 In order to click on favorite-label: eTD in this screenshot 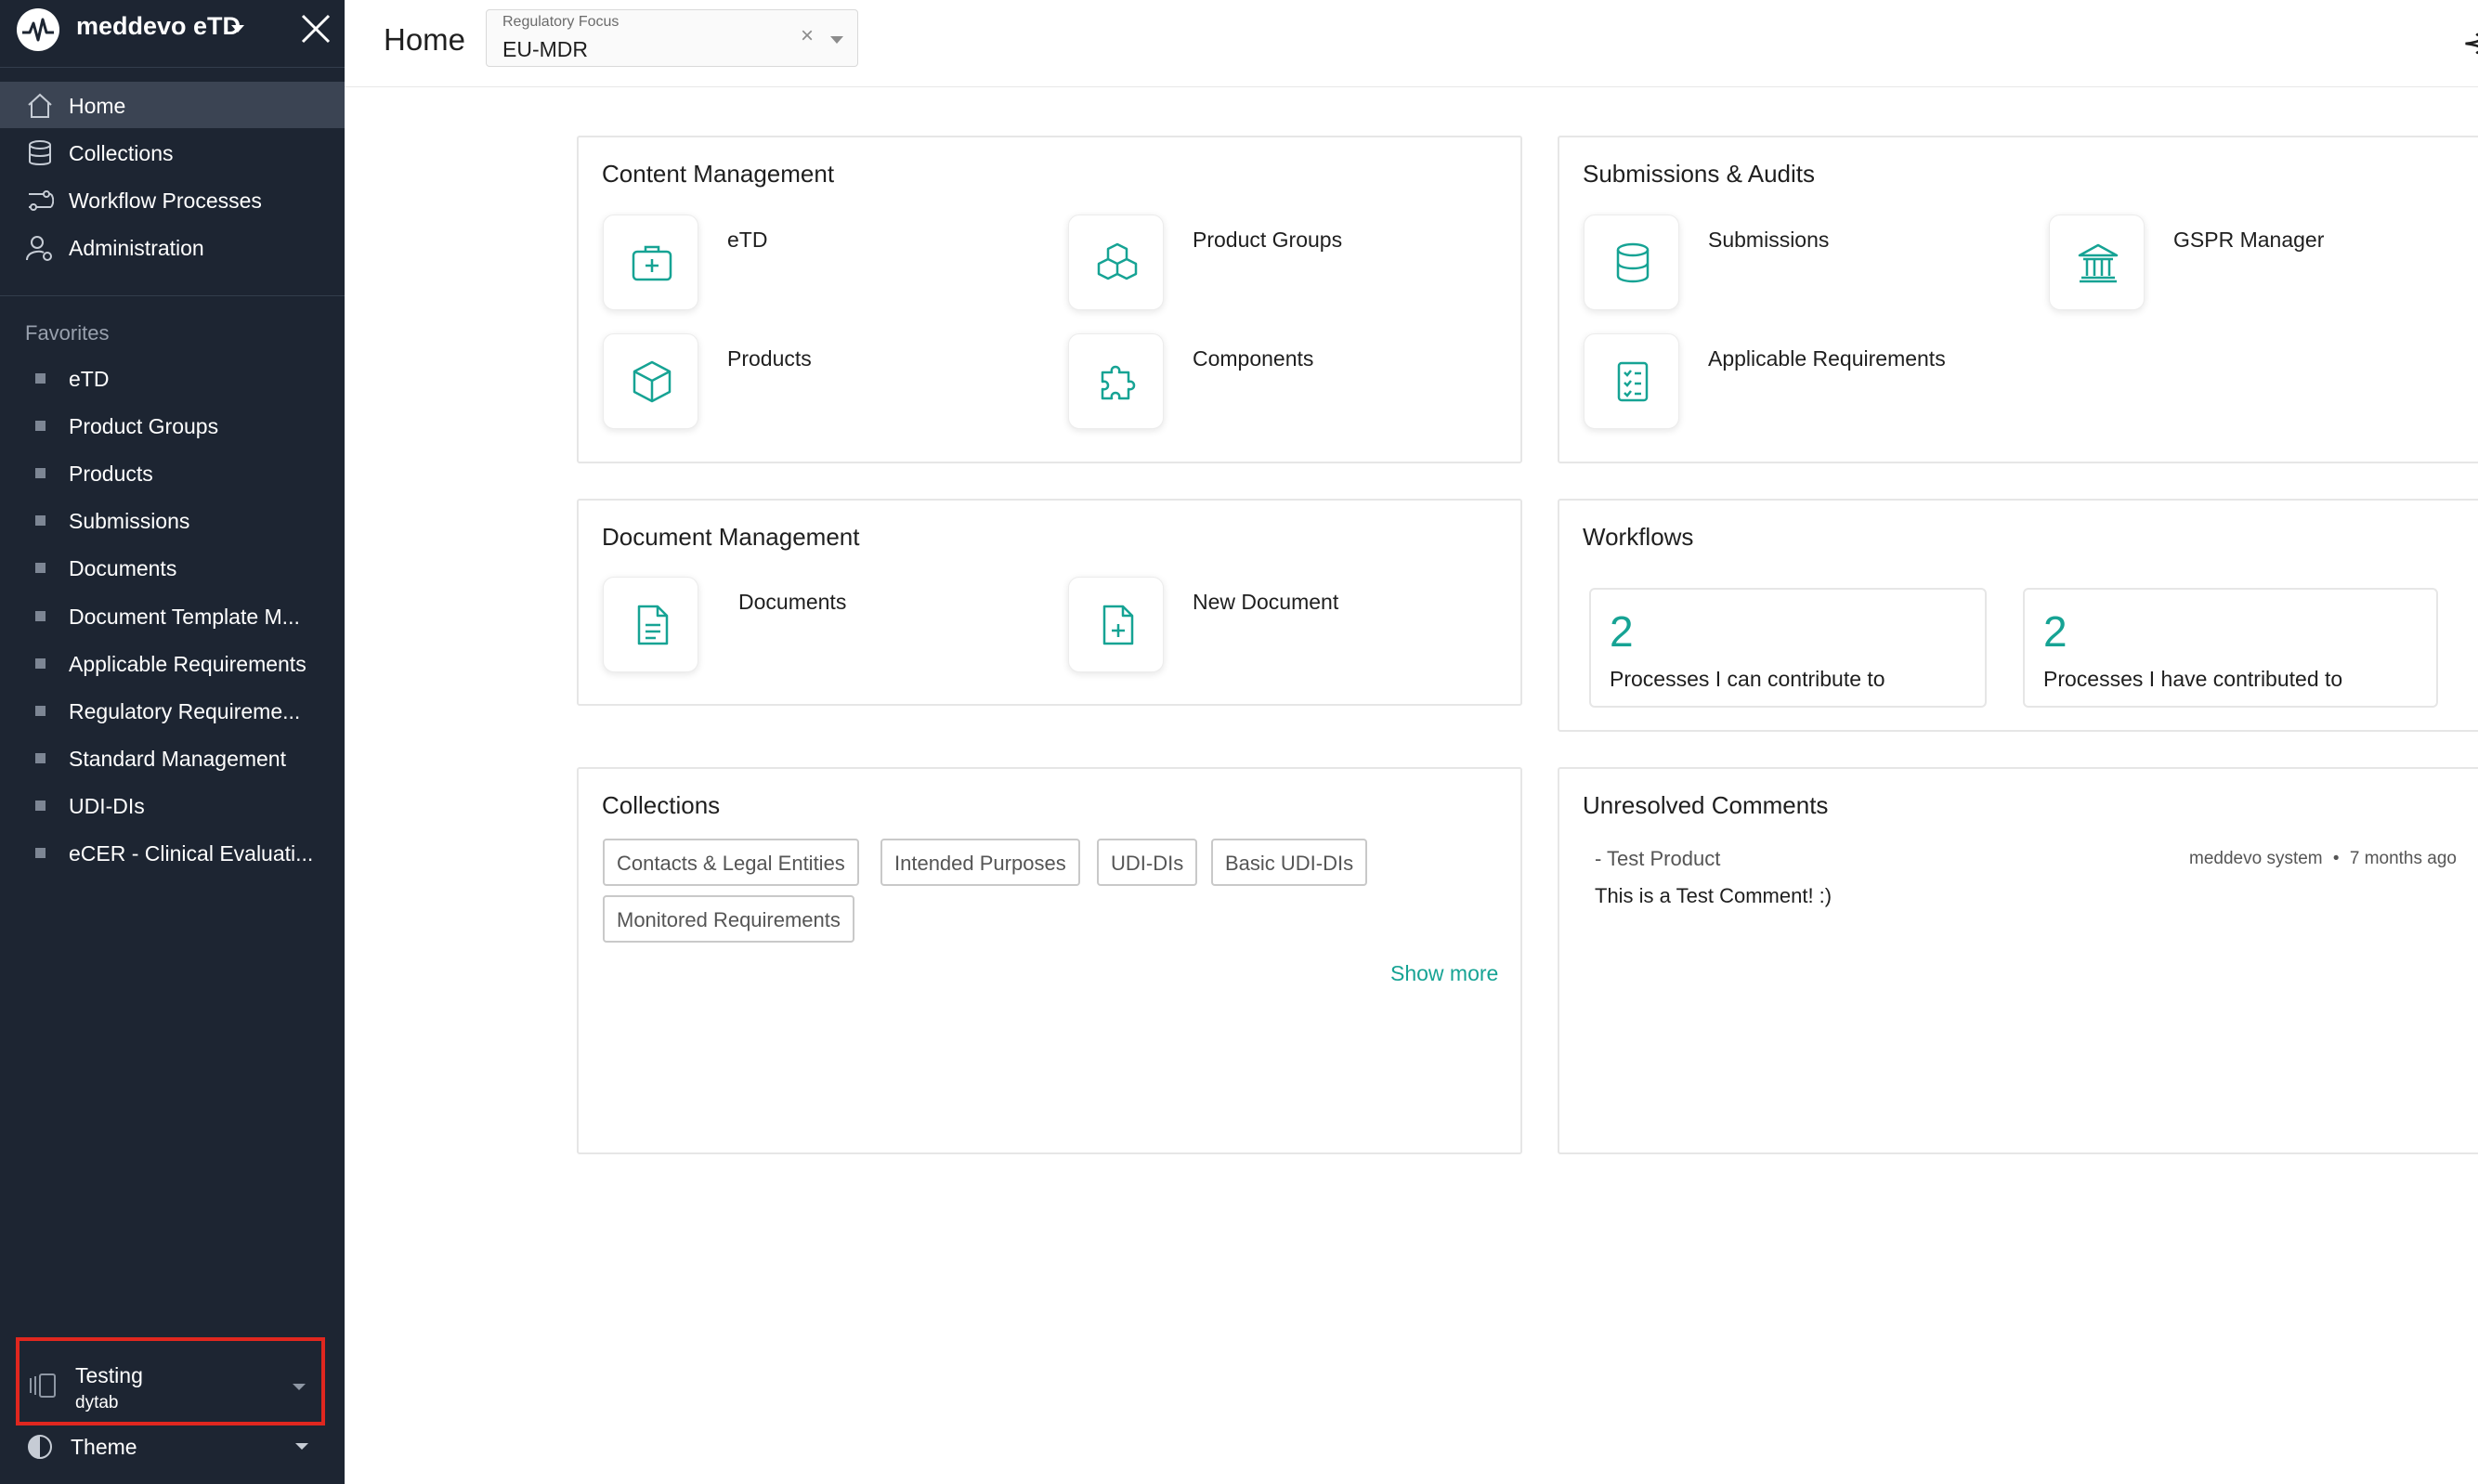, I will do `click(89, 379)`.